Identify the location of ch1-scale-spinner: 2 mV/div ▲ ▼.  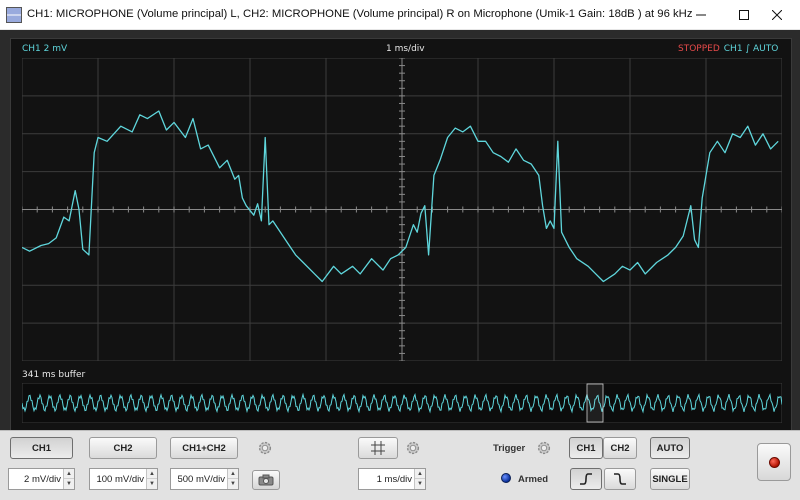
(41, 479).